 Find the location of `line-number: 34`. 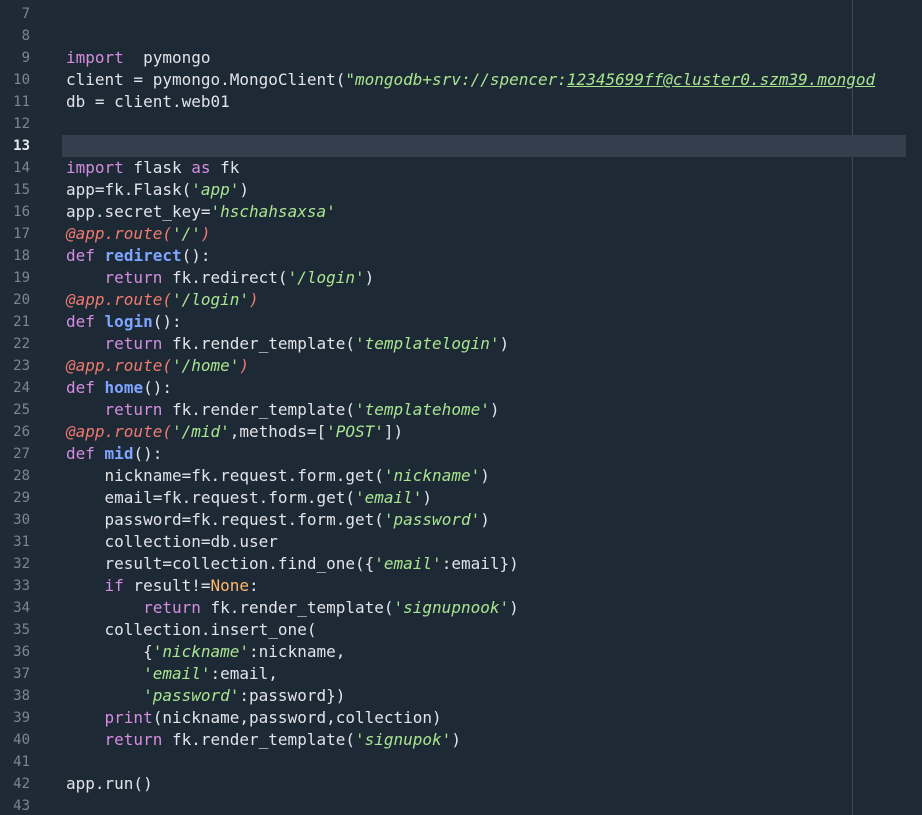

line-number: 34 is located at coordinates (21, 608).